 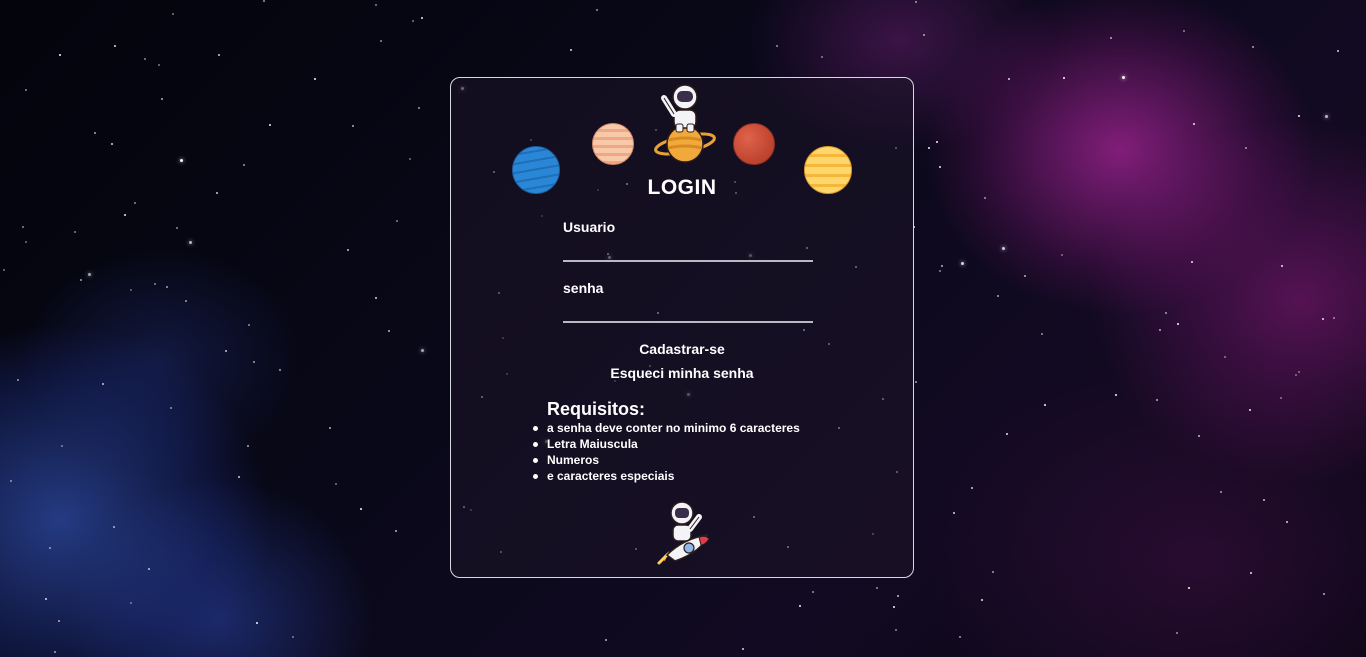 What do you see at coordinates (688, 311) in the screenshot?
I see `password-input` at bounding box center [688, 311].